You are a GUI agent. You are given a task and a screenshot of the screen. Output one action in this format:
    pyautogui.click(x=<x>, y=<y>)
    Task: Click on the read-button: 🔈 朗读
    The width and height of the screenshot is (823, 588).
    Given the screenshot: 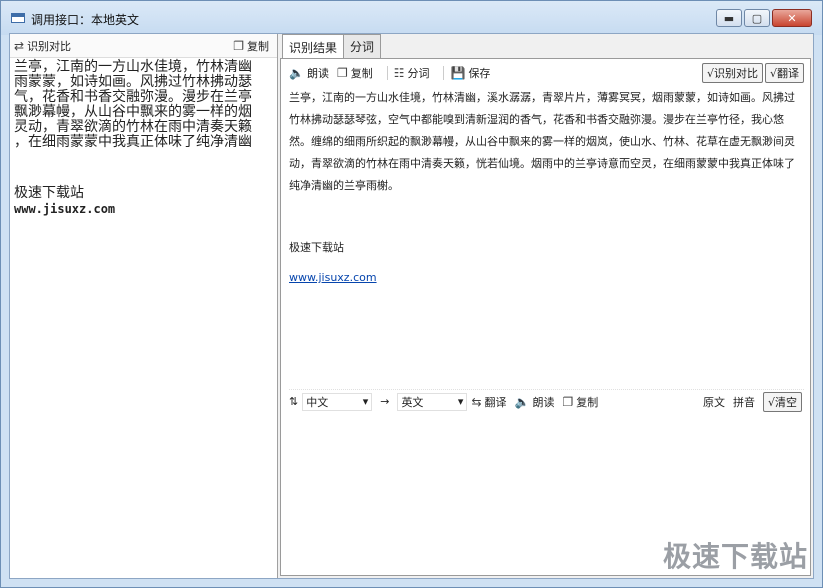 What is the action you would take?
    pyautogui.click(x=309, y=73)
    